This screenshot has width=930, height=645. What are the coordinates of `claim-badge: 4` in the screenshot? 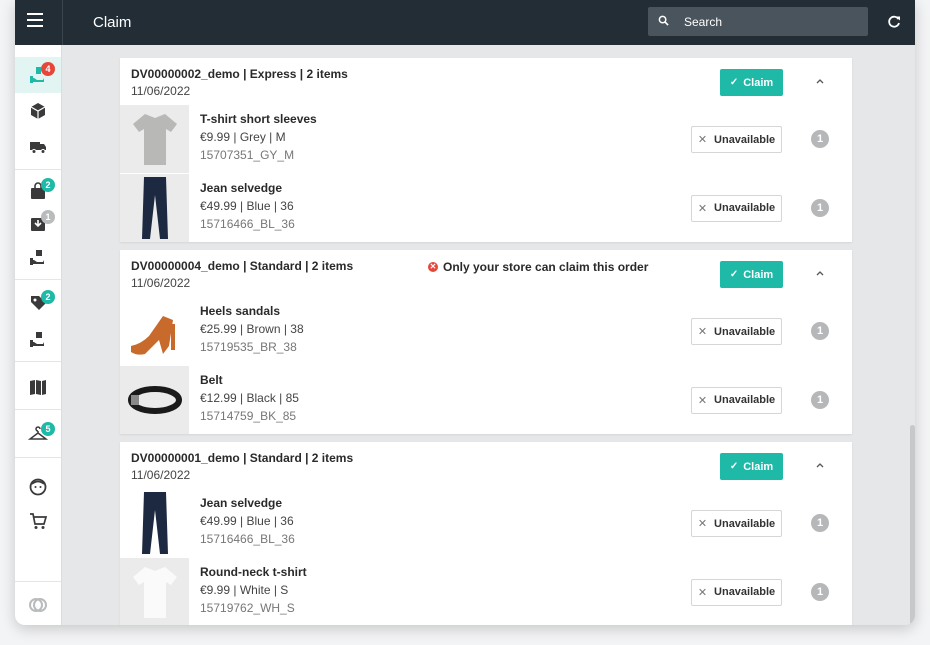 It's located at (48, 69).